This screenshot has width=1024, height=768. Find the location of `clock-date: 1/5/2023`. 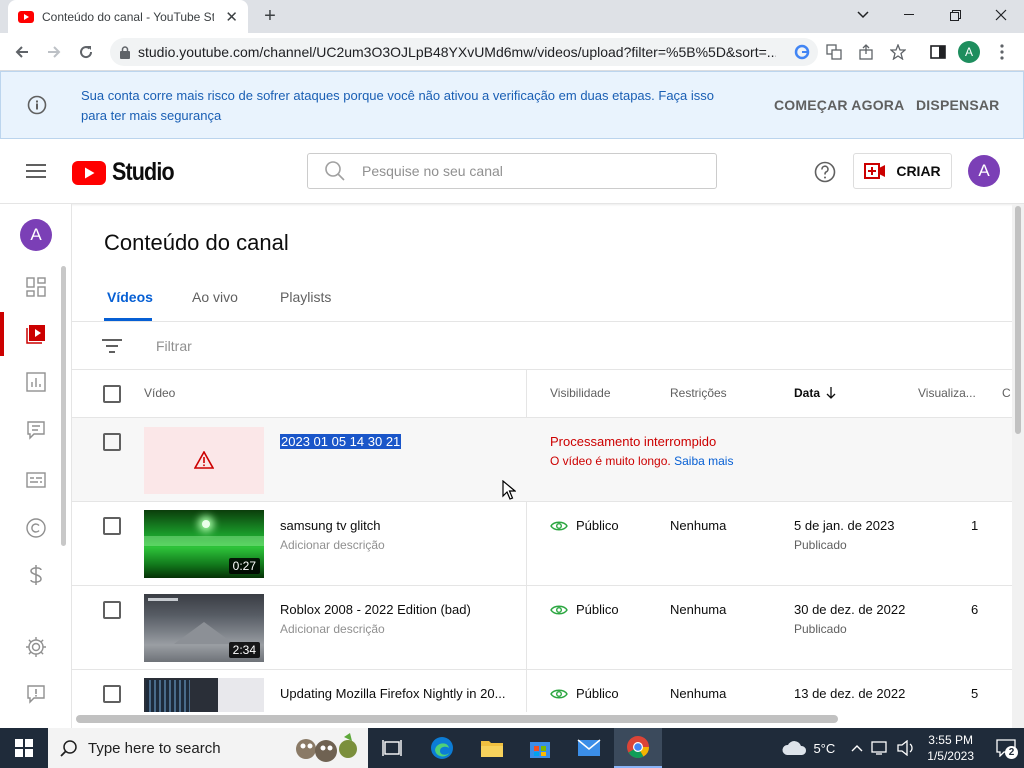

clock-date: 1/5/2023 is located at coordinates (950, 756).